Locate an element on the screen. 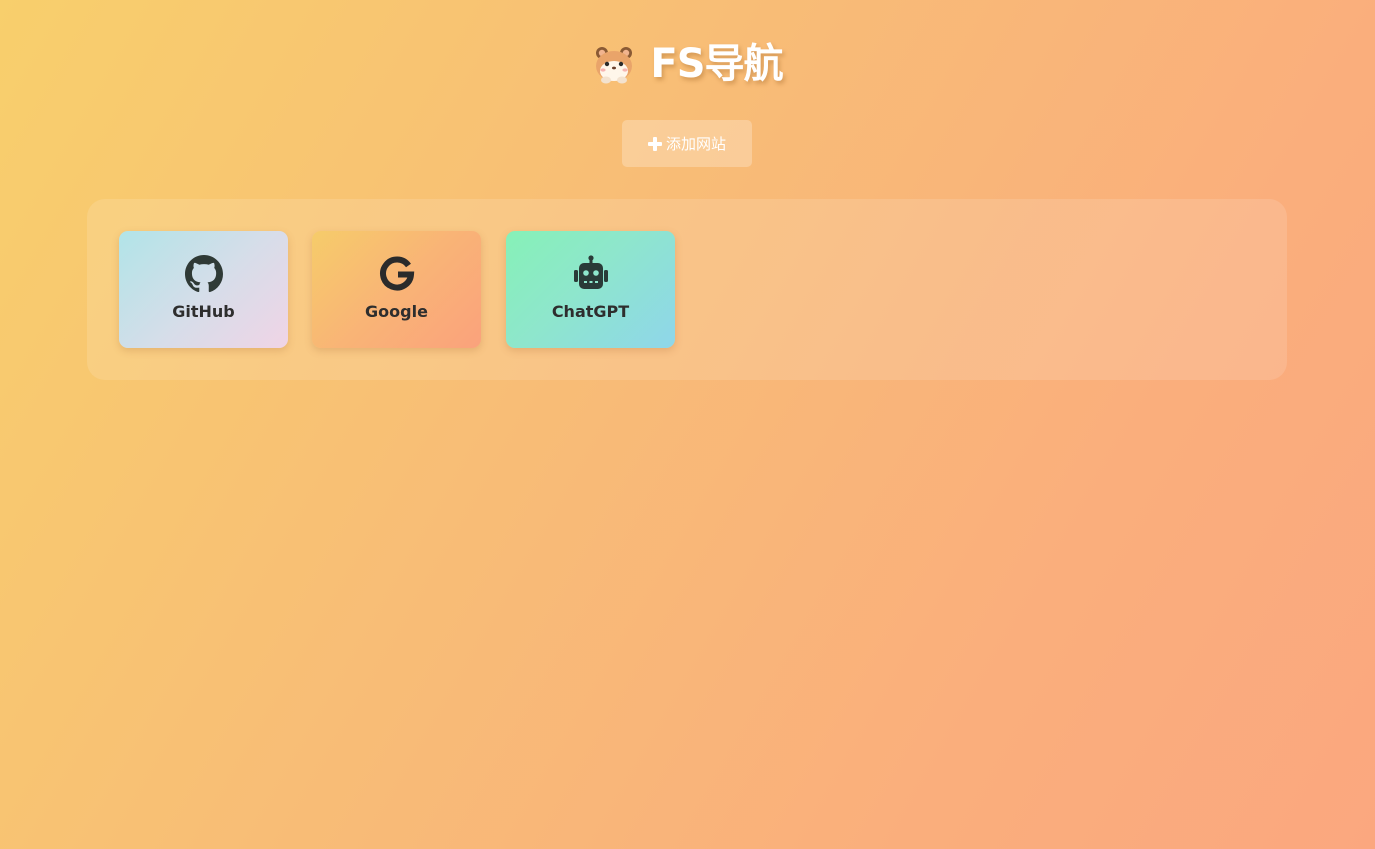 The image size is (1375, 849). robot-icon is located at coordinates (590, 272).